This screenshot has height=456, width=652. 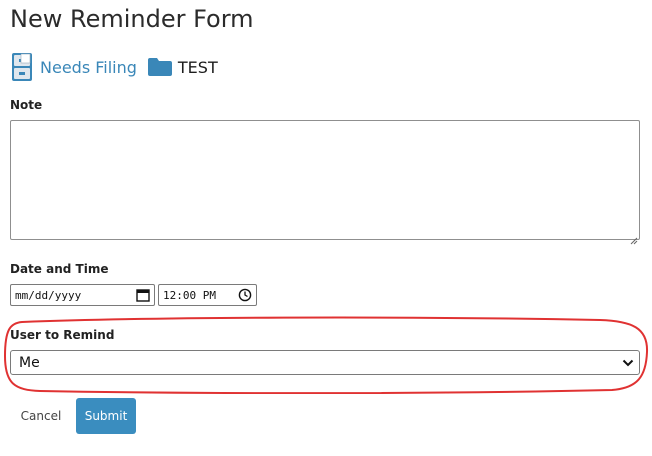 What do you see at coordinates (132, 19) in the screenshot?
I see `page-title: New Reminder Form` at bounding box center [132, 19].